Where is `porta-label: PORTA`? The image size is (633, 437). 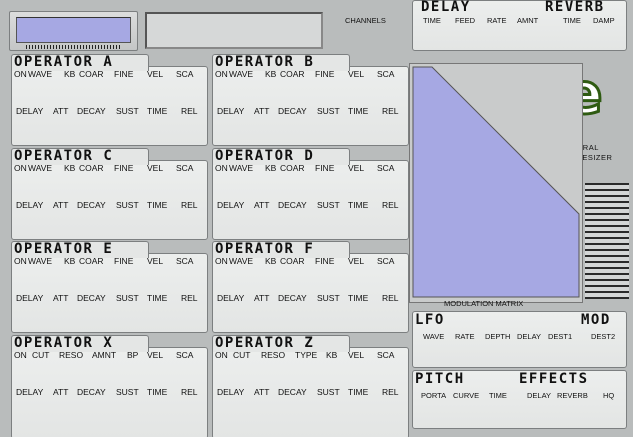 porta-label: PORTA is located at coordinates (434, 395).